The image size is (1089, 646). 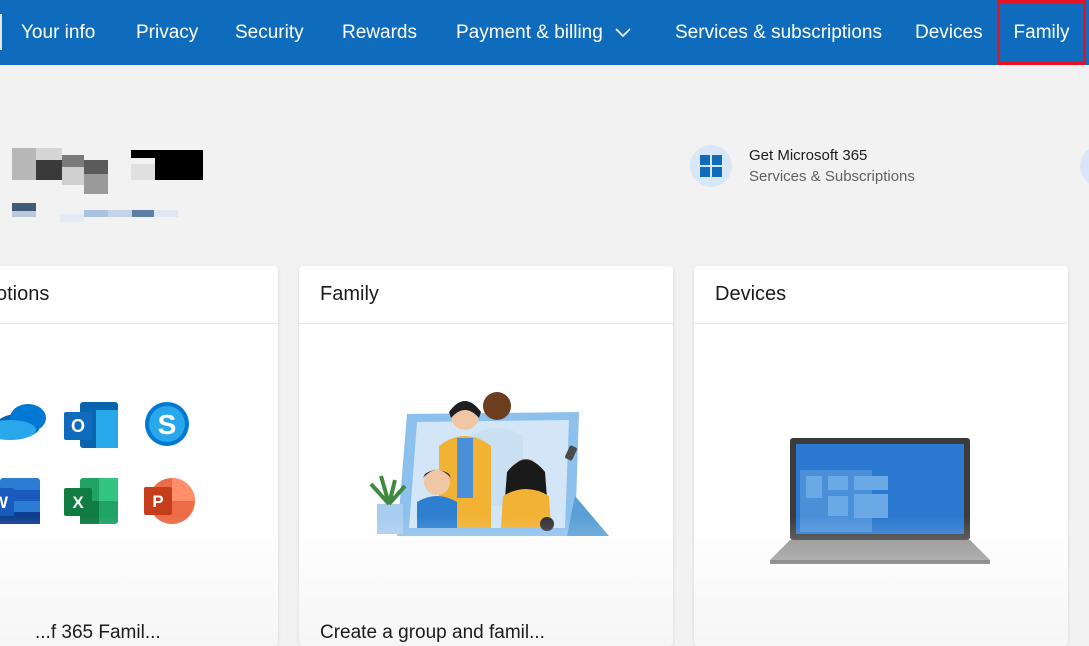 I want to click on nav-your-info: Your info, so click(x=58, y=32).